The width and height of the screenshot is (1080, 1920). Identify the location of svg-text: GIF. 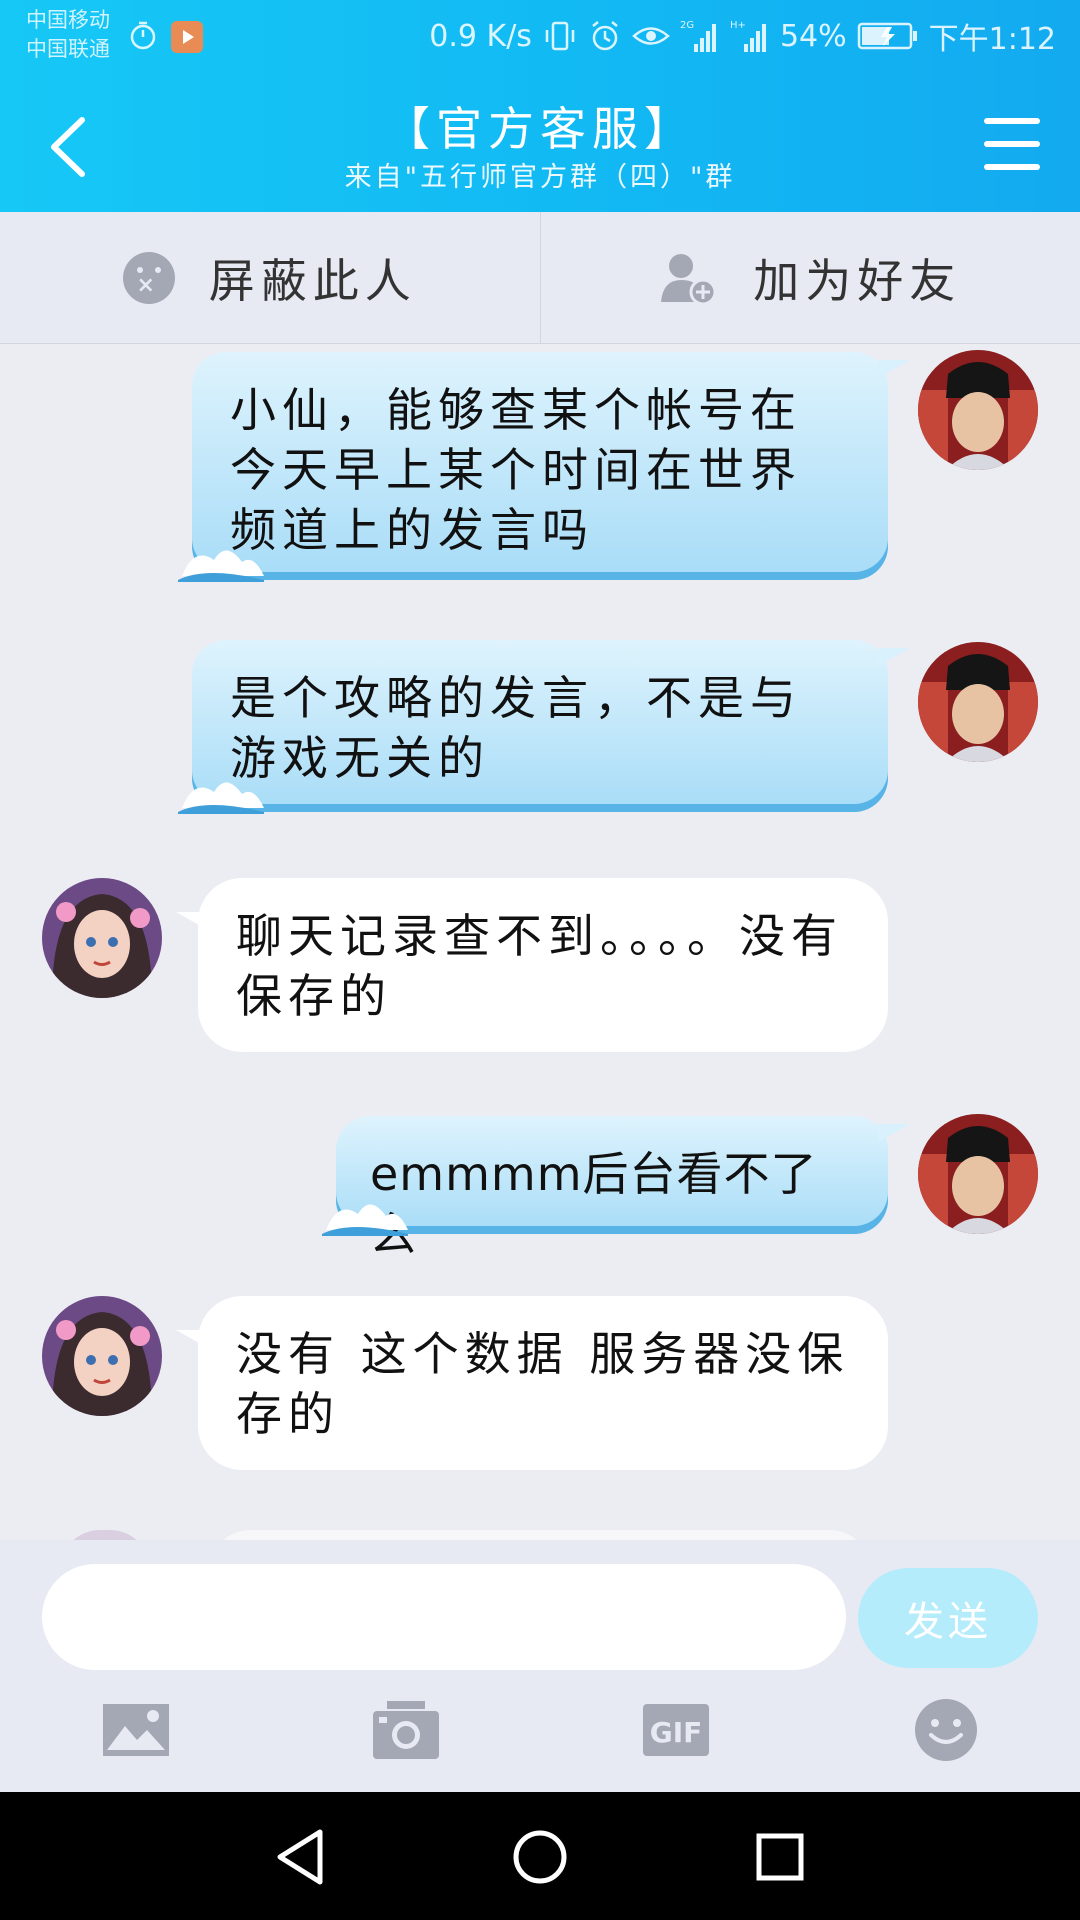
(676, 1732).